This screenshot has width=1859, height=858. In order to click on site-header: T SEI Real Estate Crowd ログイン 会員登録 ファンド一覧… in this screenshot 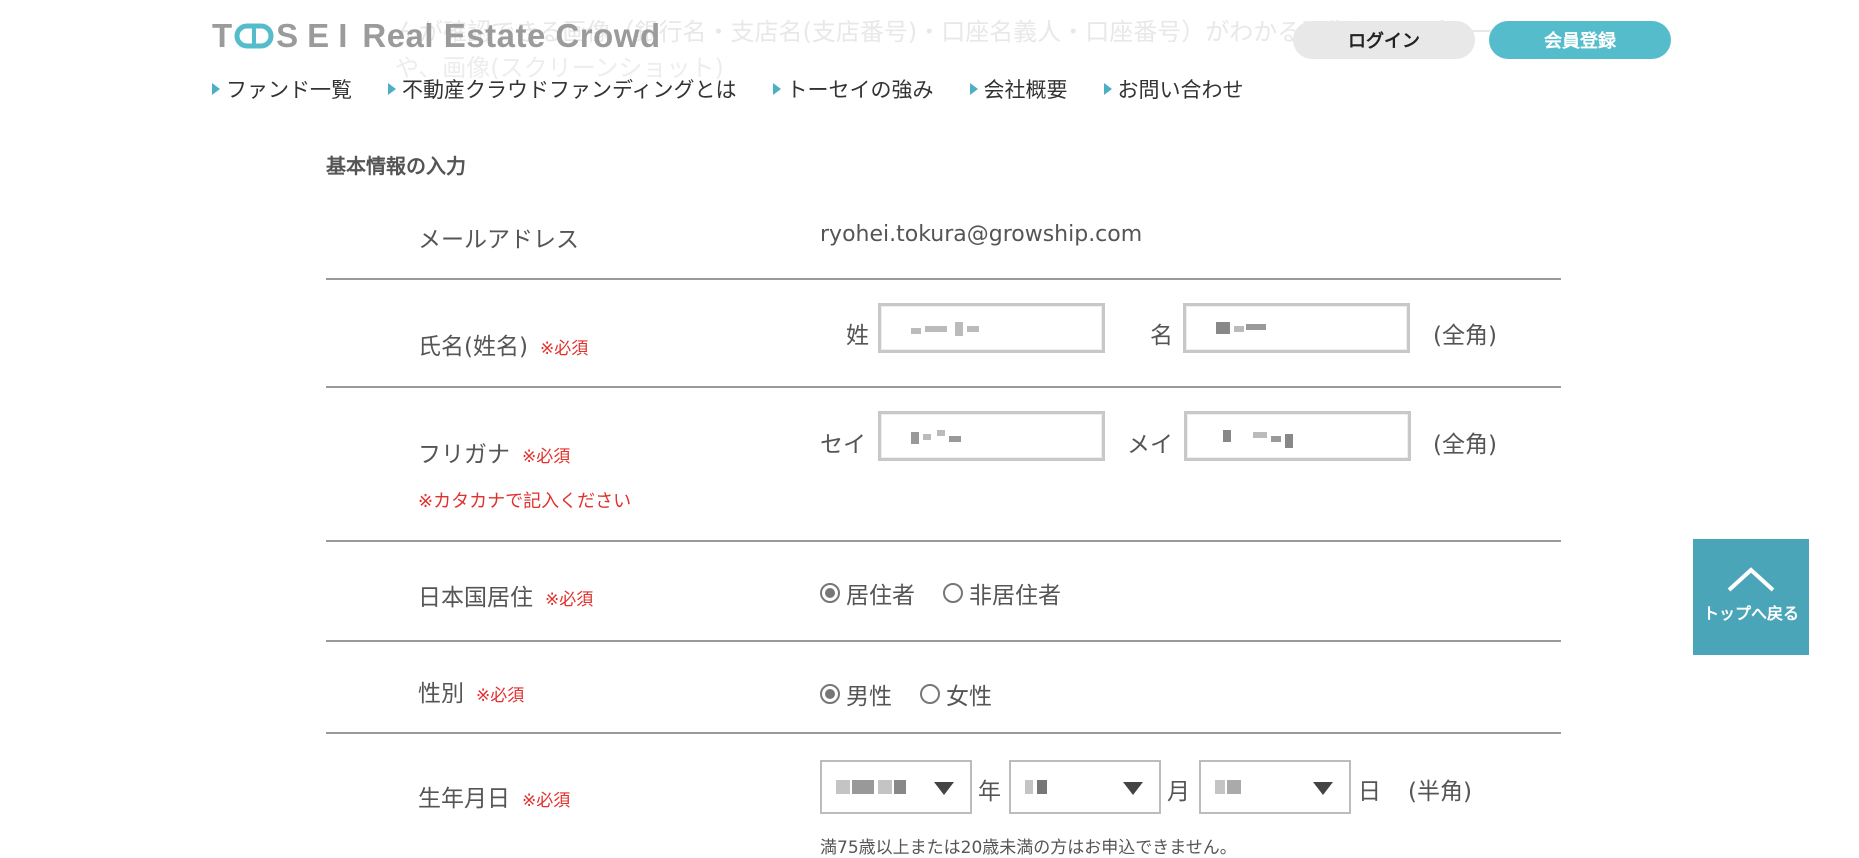, I will do `click(929, 55)`.